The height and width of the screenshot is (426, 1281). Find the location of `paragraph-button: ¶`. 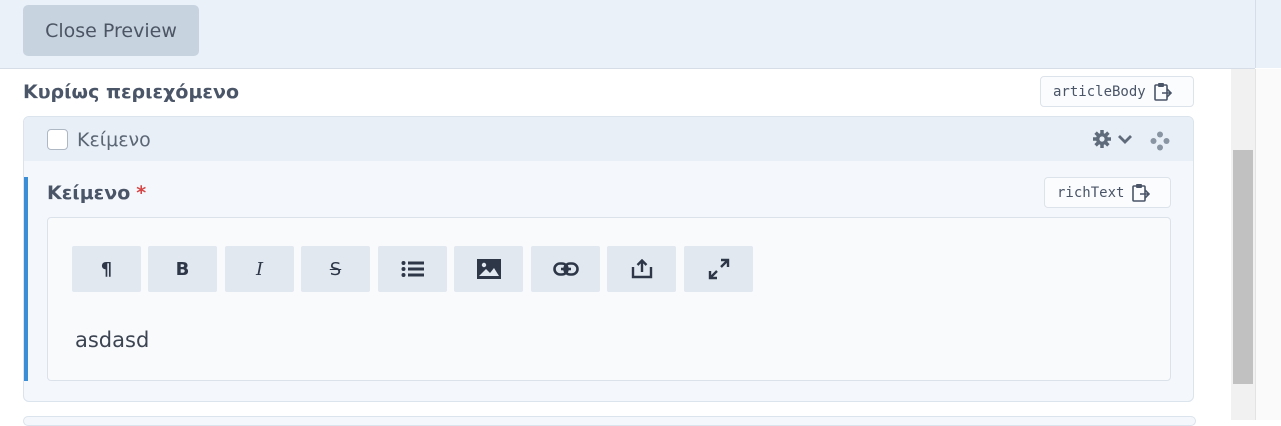

paragraph-button: ¶ is located at coordinates (106, 269).